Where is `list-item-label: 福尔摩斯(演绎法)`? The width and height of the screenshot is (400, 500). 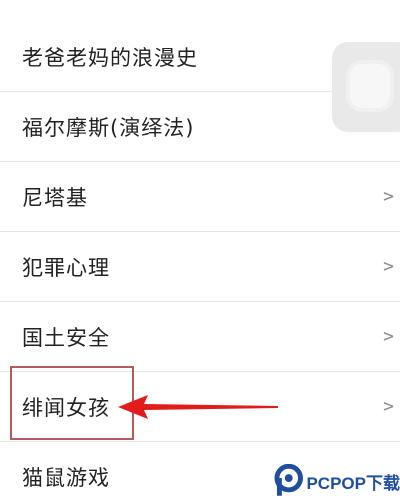
list-item-label: 福尔摩斯(演绎法) is located at coordinates (108, 127).